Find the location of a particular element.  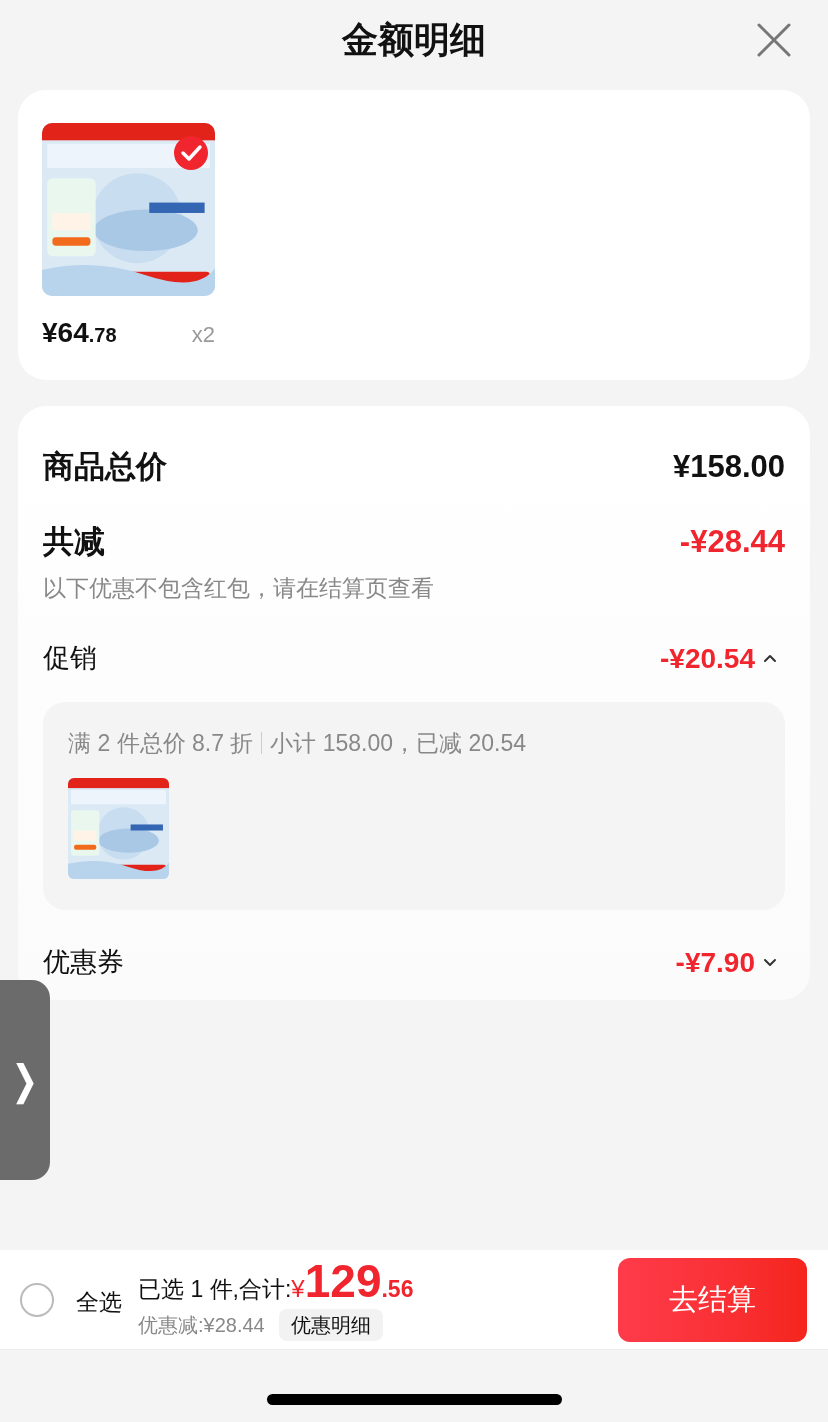

chevron-up-icon is located at coordinates (770, 658).